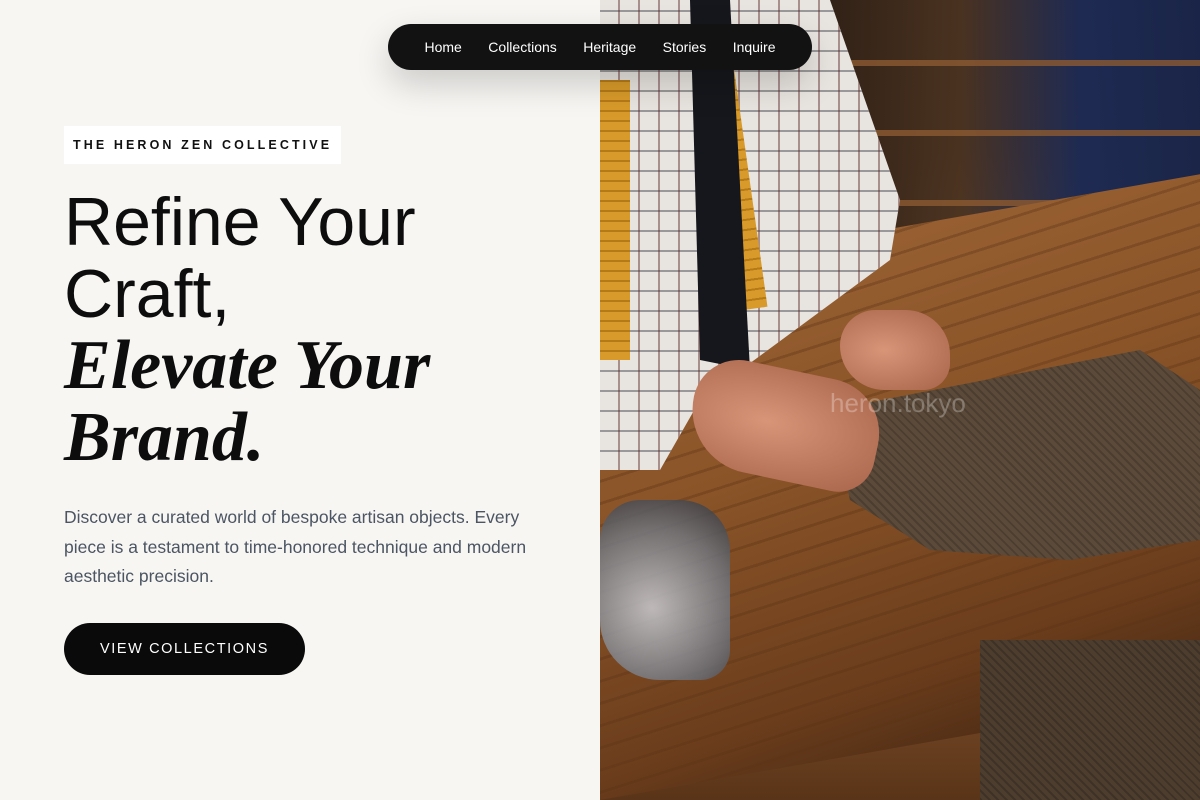  Describe the element at coordinates (685, 47) in the screenshot. I see `nav-link-stories: Stories` at that location.